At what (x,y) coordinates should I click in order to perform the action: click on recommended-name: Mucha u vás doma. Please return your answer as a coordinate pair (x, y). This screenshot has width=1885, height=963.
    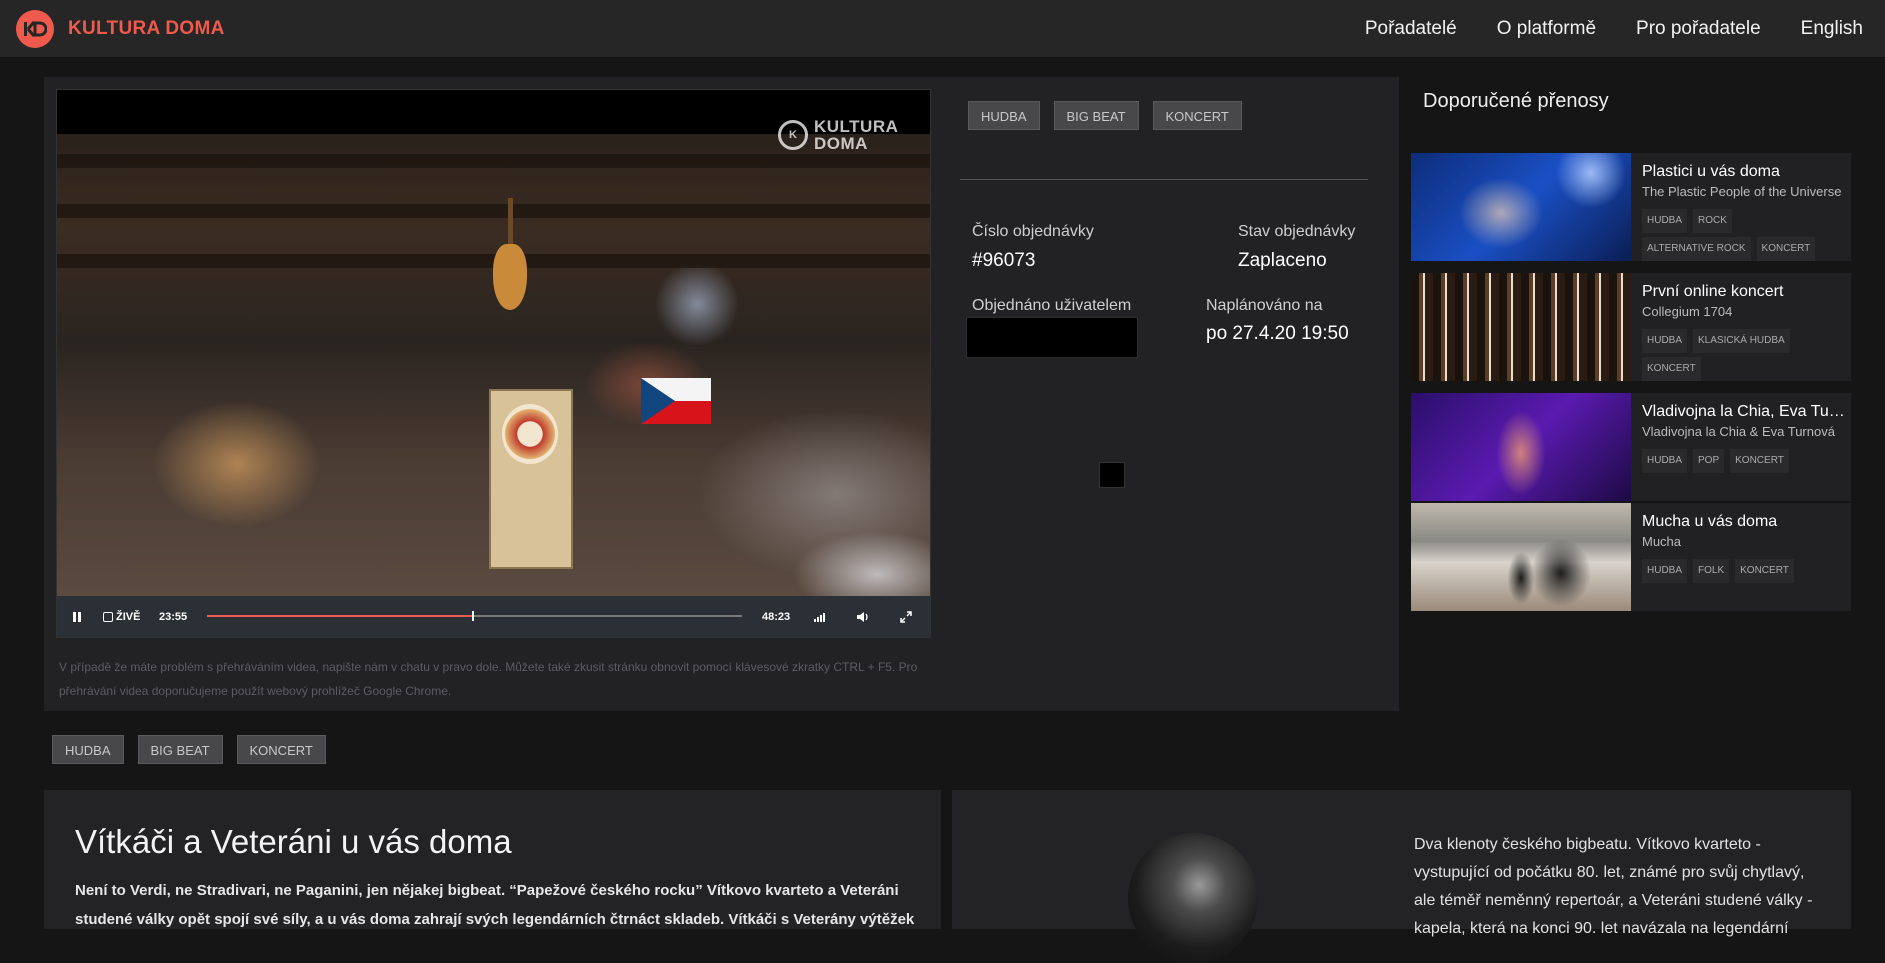
    Looking at the image, I should click on (1710, 521).